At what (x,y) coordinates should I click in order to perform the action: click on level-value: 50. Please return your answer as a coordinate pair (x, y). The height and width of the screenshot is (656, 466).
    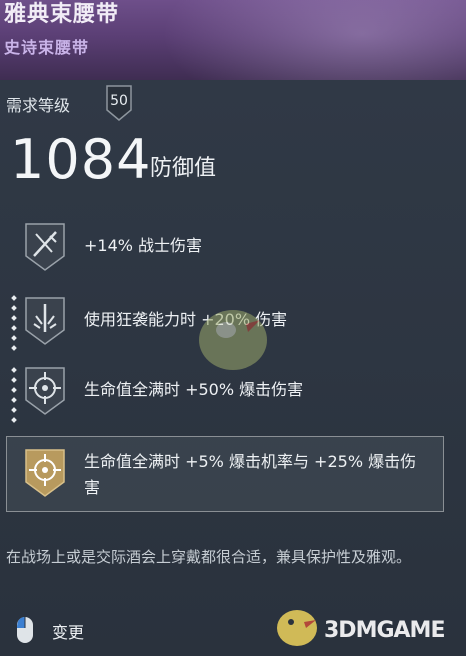
    Looking at the image, I should click on (119, 101).